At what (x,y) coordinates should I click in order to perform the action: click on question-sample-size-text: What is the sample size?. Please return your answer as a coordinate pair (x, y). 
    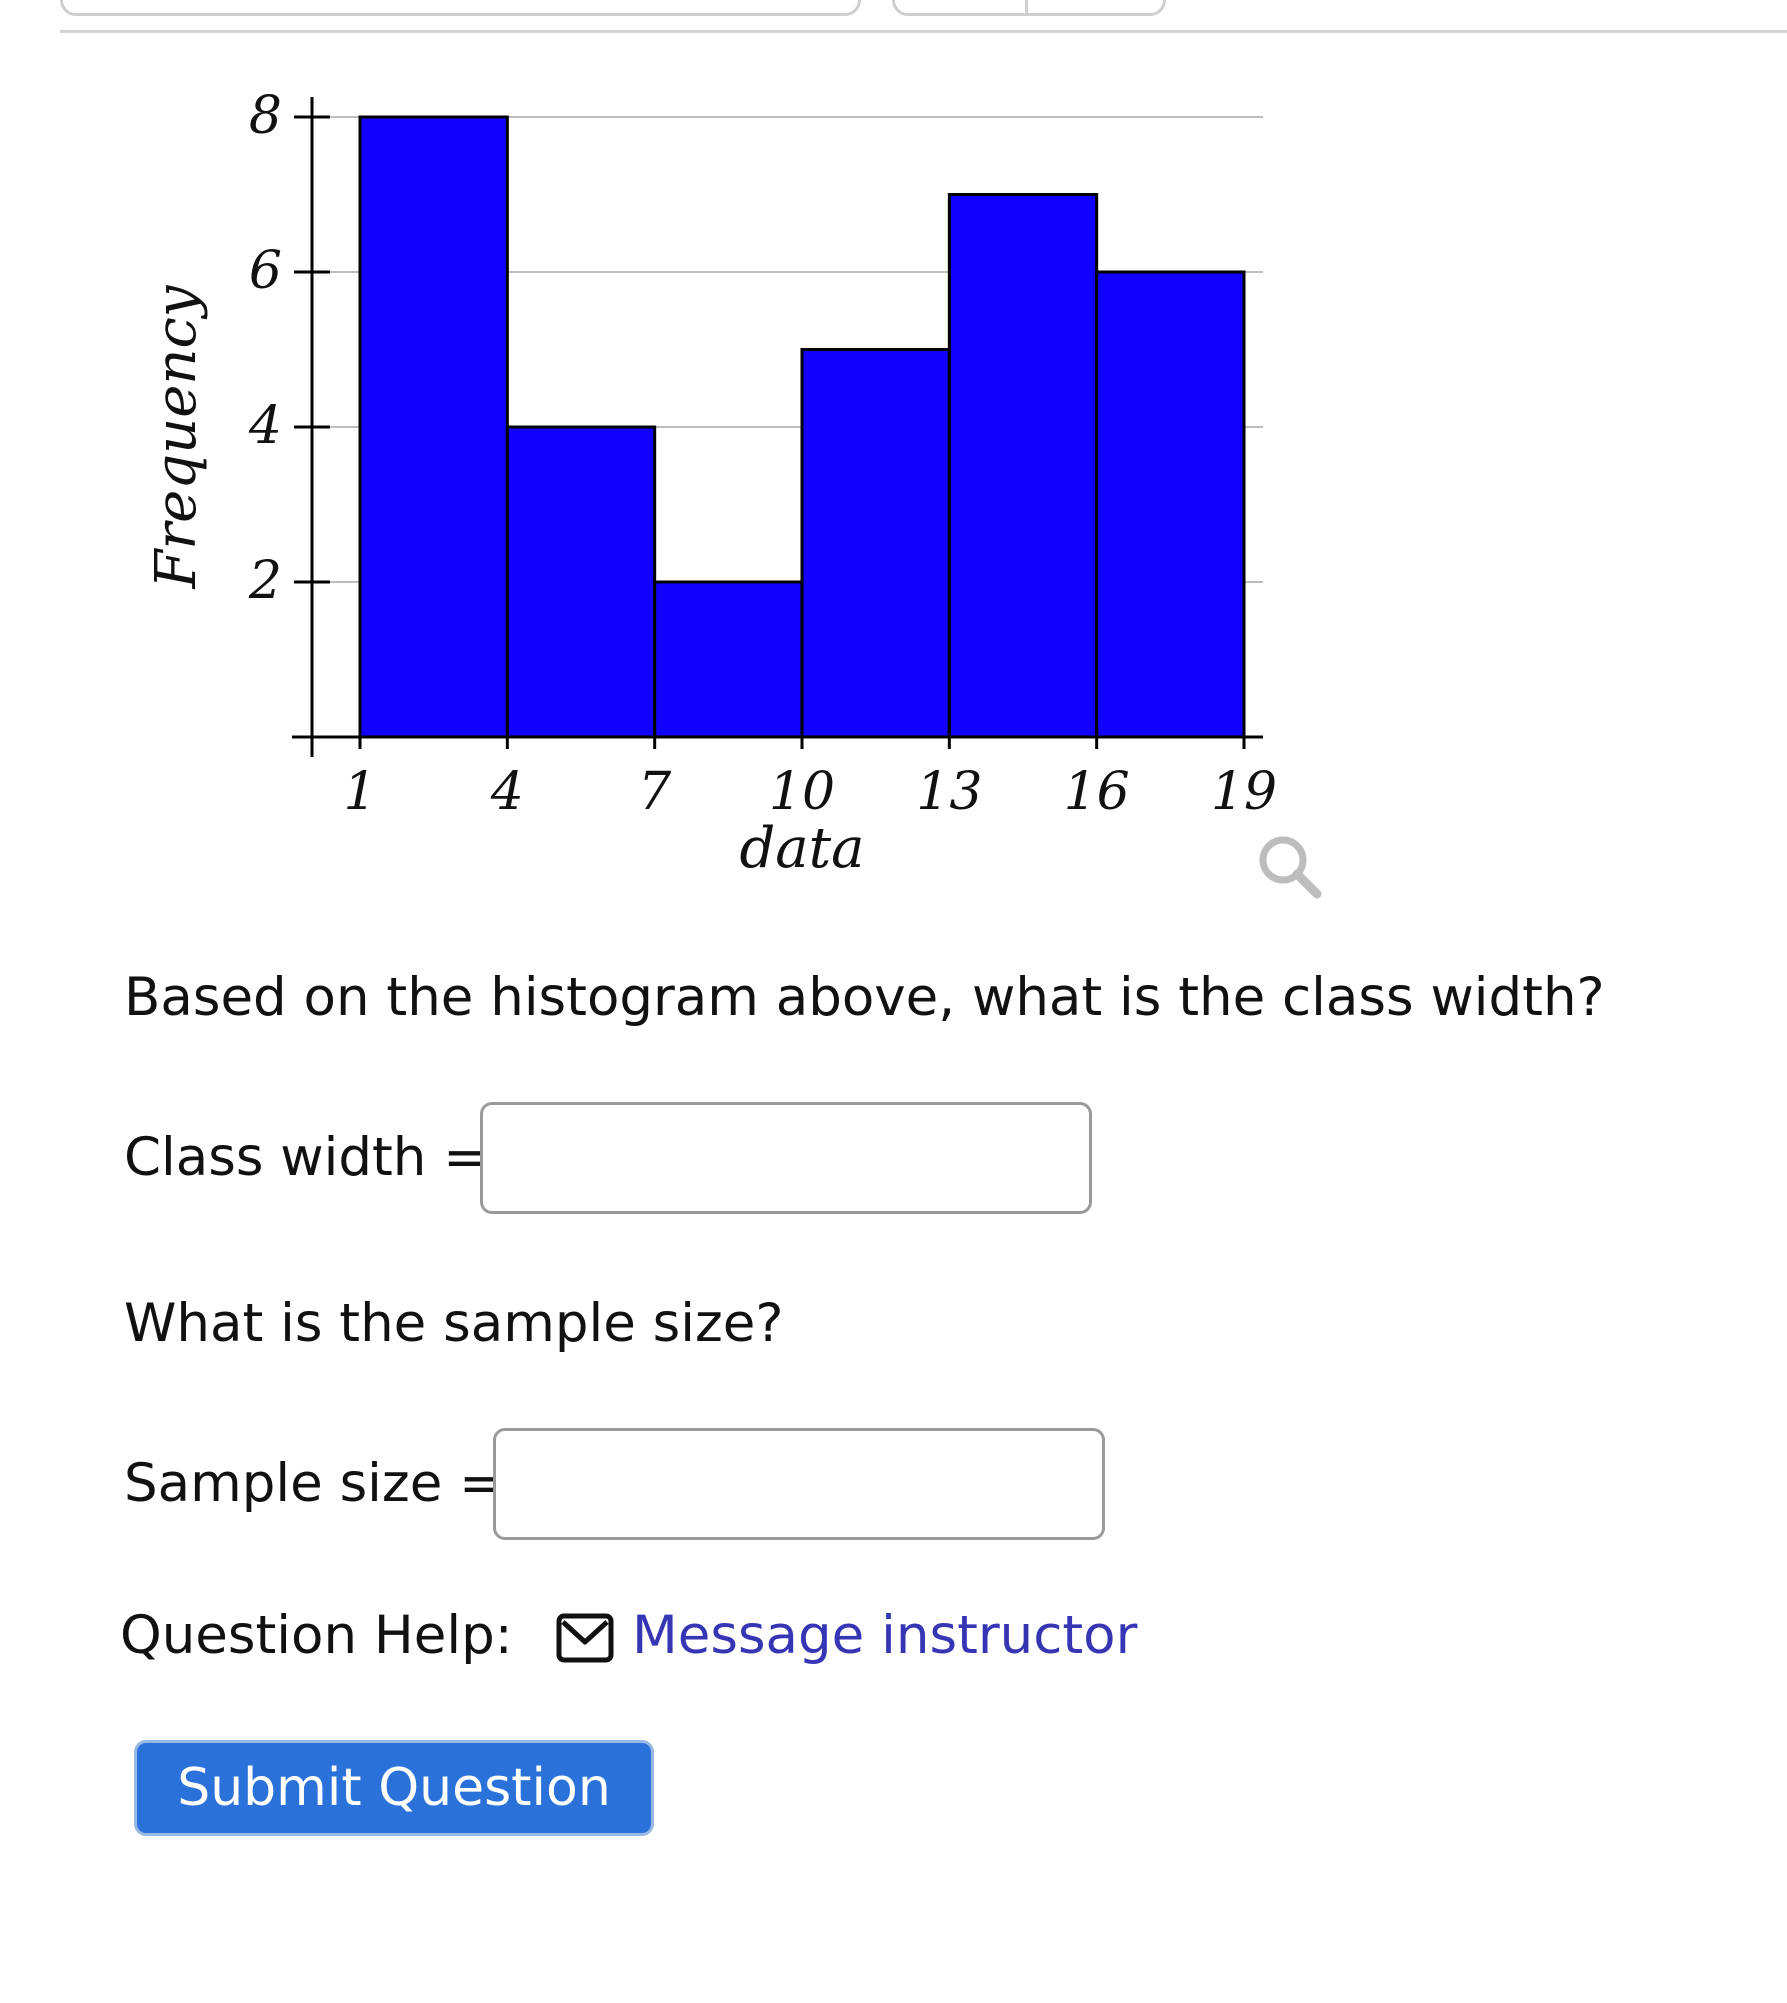
    Looking at the image, I should click on (454, 1323).